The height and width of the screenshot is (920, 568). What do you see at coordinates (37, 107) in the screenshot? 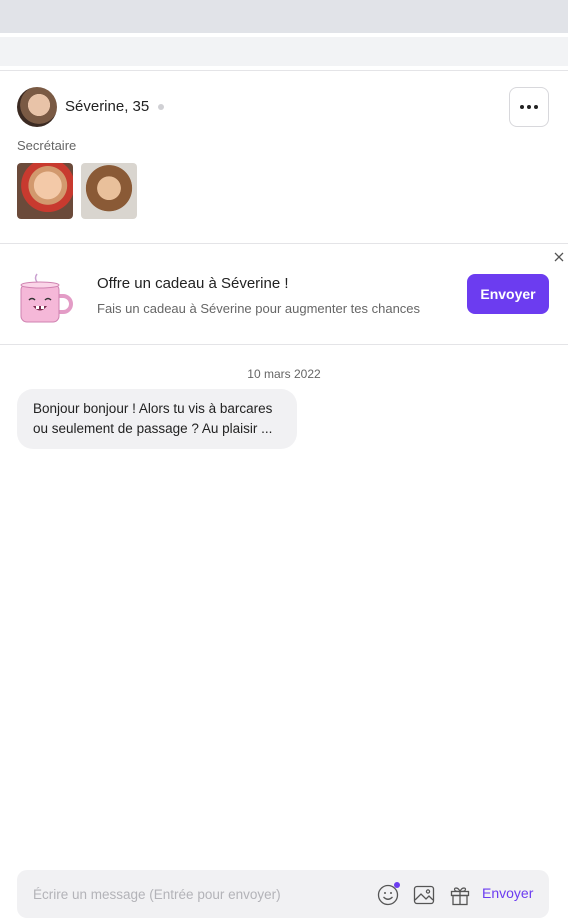
I see `avatar` at bounding box center [37, 107].